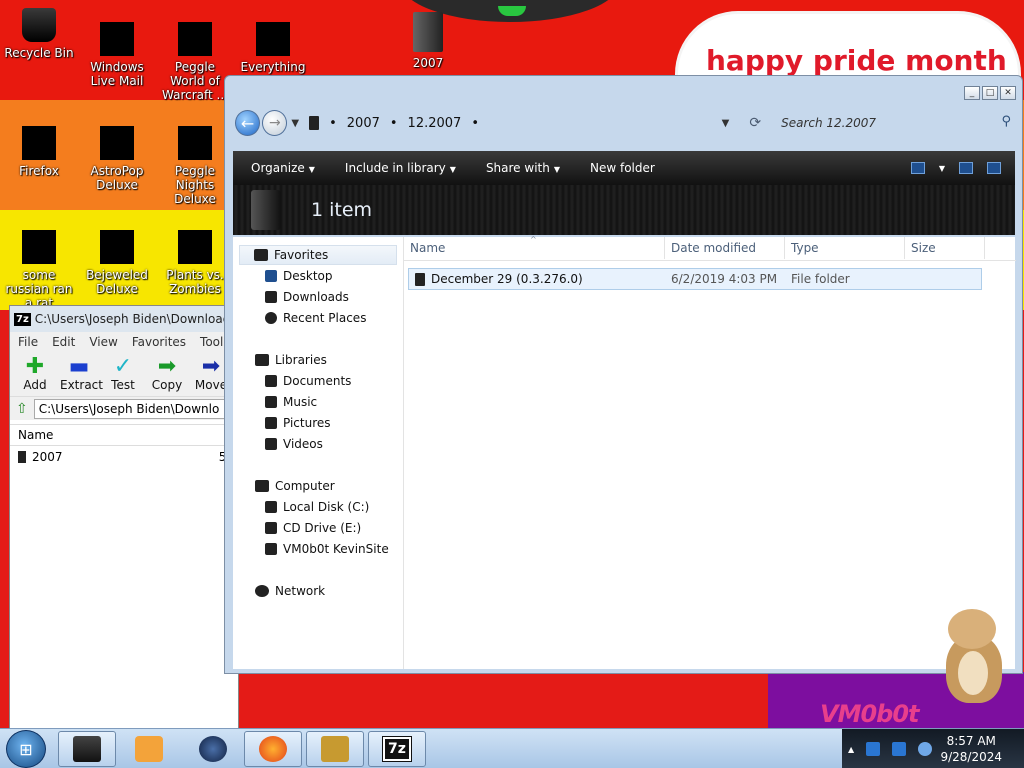 Image resolution: width=1024 pixels, height=768 pixels. Describe the element at coordinates (990, 93) in the screenshot. I see `maximize-button: □` at that location.